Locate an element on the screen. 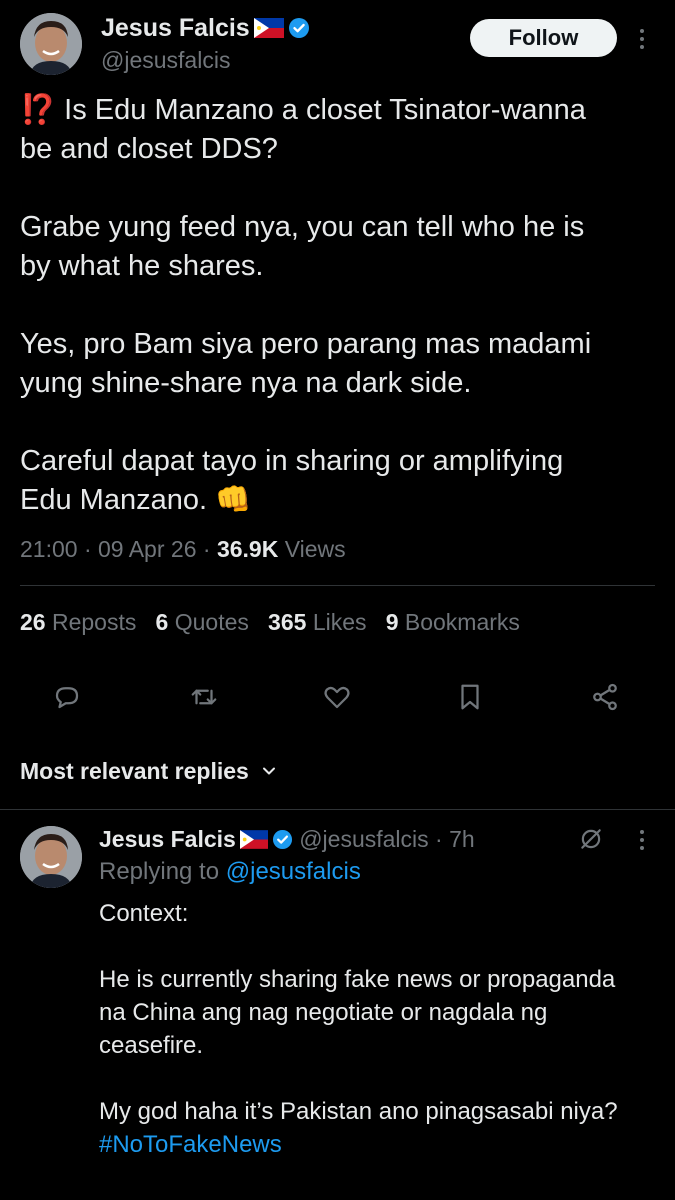 The image size is (675, 1200). bookmarks-count: 9 is located at coordinates (392, 622).